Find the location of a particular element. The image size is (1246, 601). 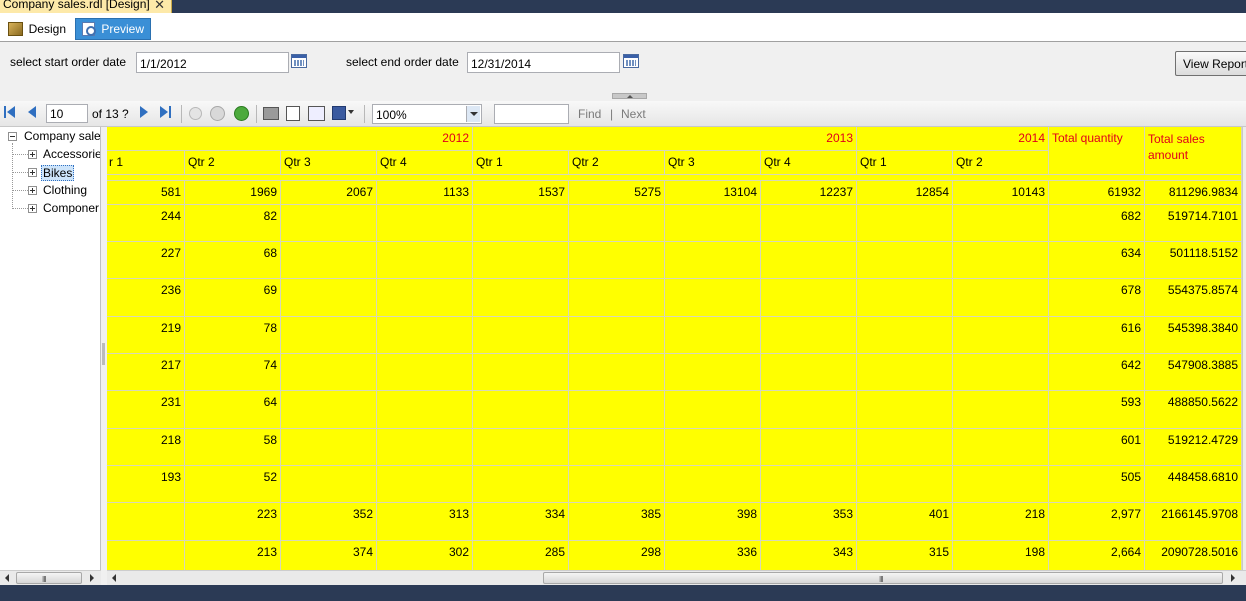

table-cell: 236 is located at coordinates (146, 298).